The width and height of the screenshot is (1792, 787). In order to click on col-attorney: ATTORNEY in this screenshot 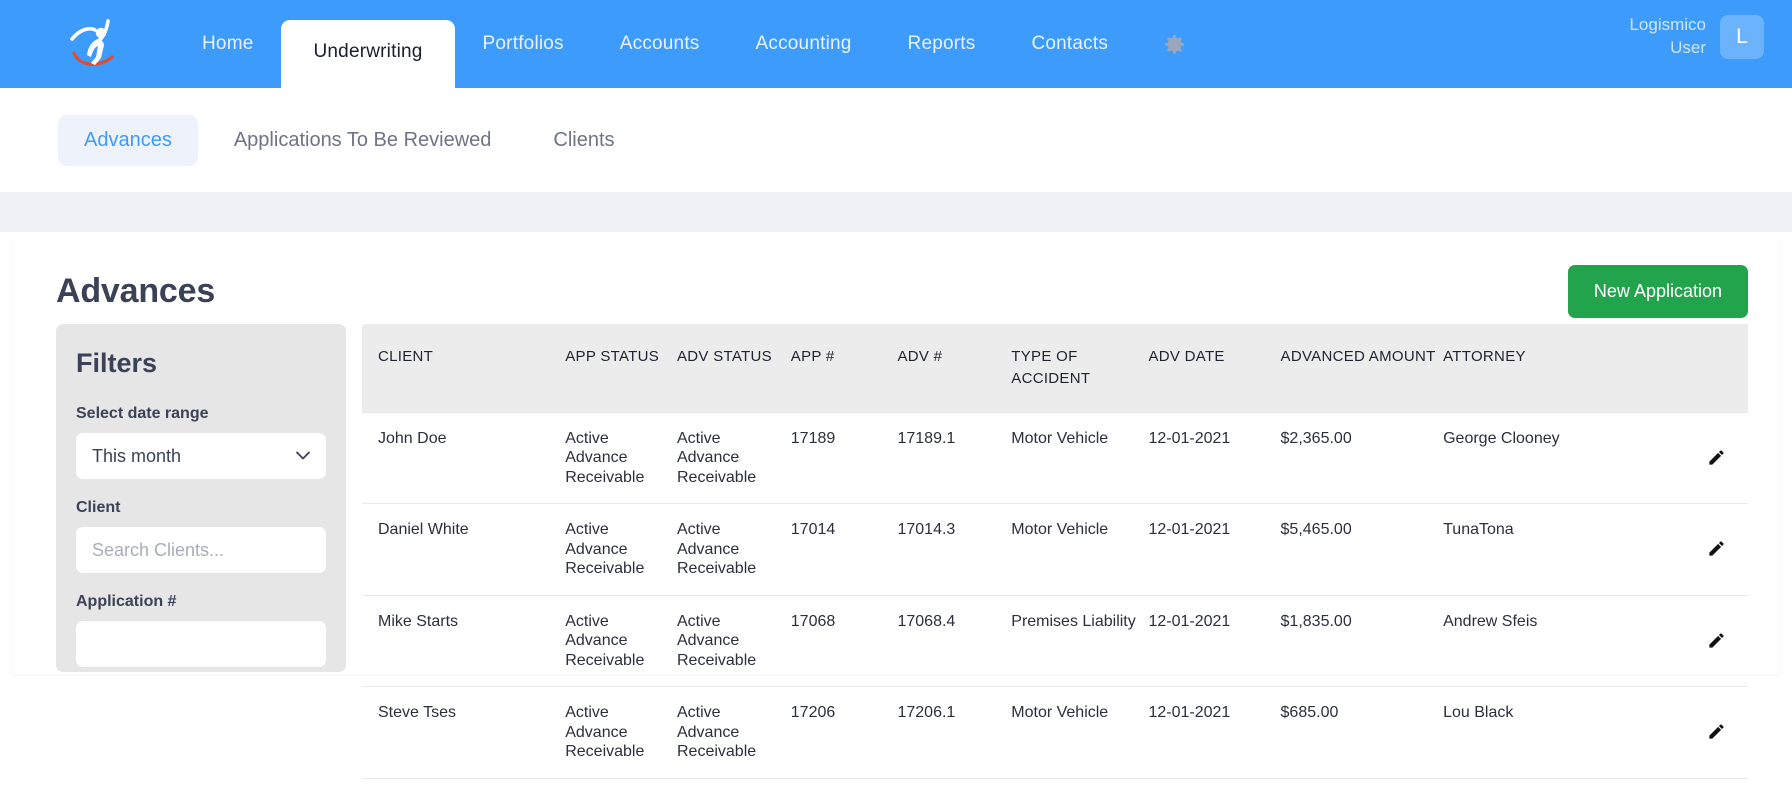, I will do `click(1560, 368)`.